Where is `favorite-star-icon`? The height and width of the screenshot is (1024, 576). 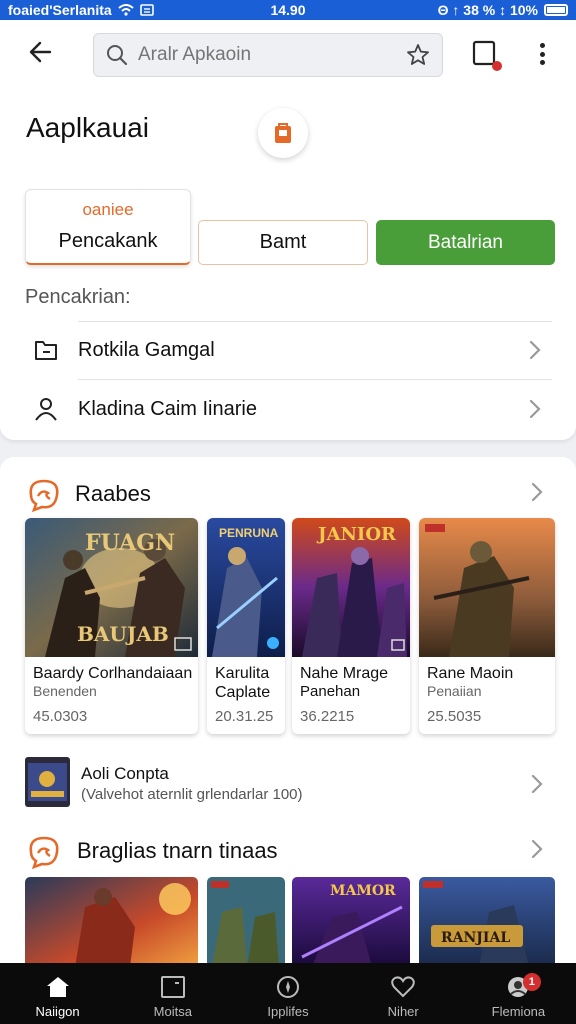 favorite-star-icon is located at coordinates (418, 55).